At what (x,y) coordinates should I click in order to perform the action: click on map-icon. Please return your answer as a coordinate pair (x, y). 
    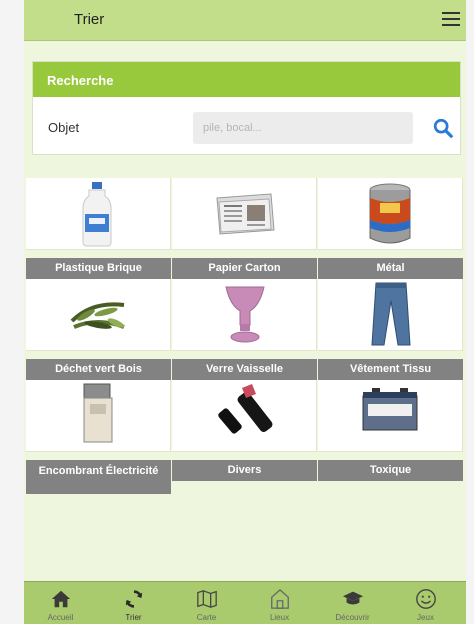
    Looking at the image, I should click on (207, 599).